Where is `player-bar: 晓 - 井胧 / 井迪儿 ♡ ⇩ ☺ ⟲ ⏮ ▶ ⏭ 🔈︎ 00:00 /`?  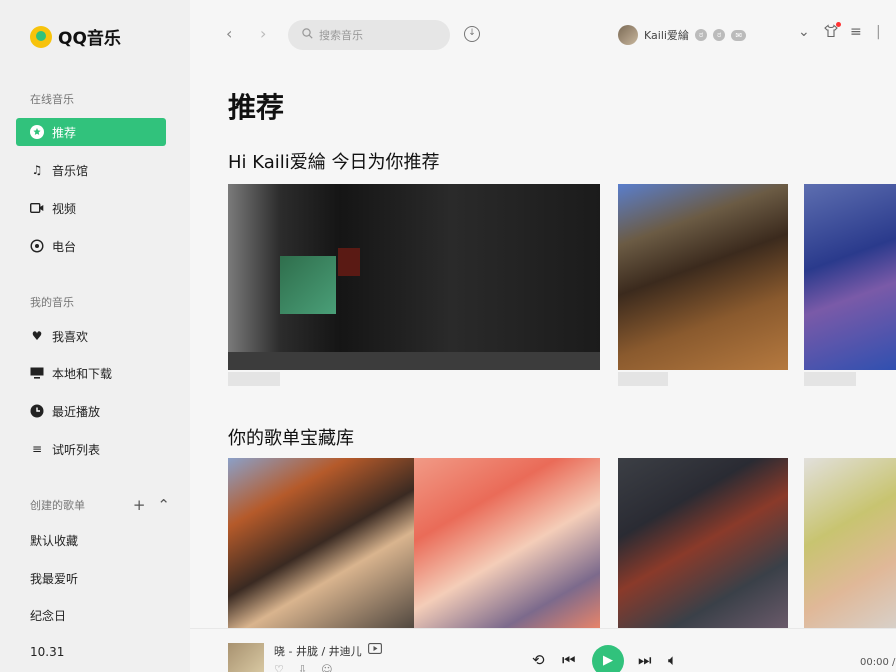
player-bar: 晓 - 井胧 / 井迪儿 ♡ ⇩ ☺ ⟲ ⏮ ▶ ⏭ 🔈︎ 00:00 / is located at coordinates (543, 650).